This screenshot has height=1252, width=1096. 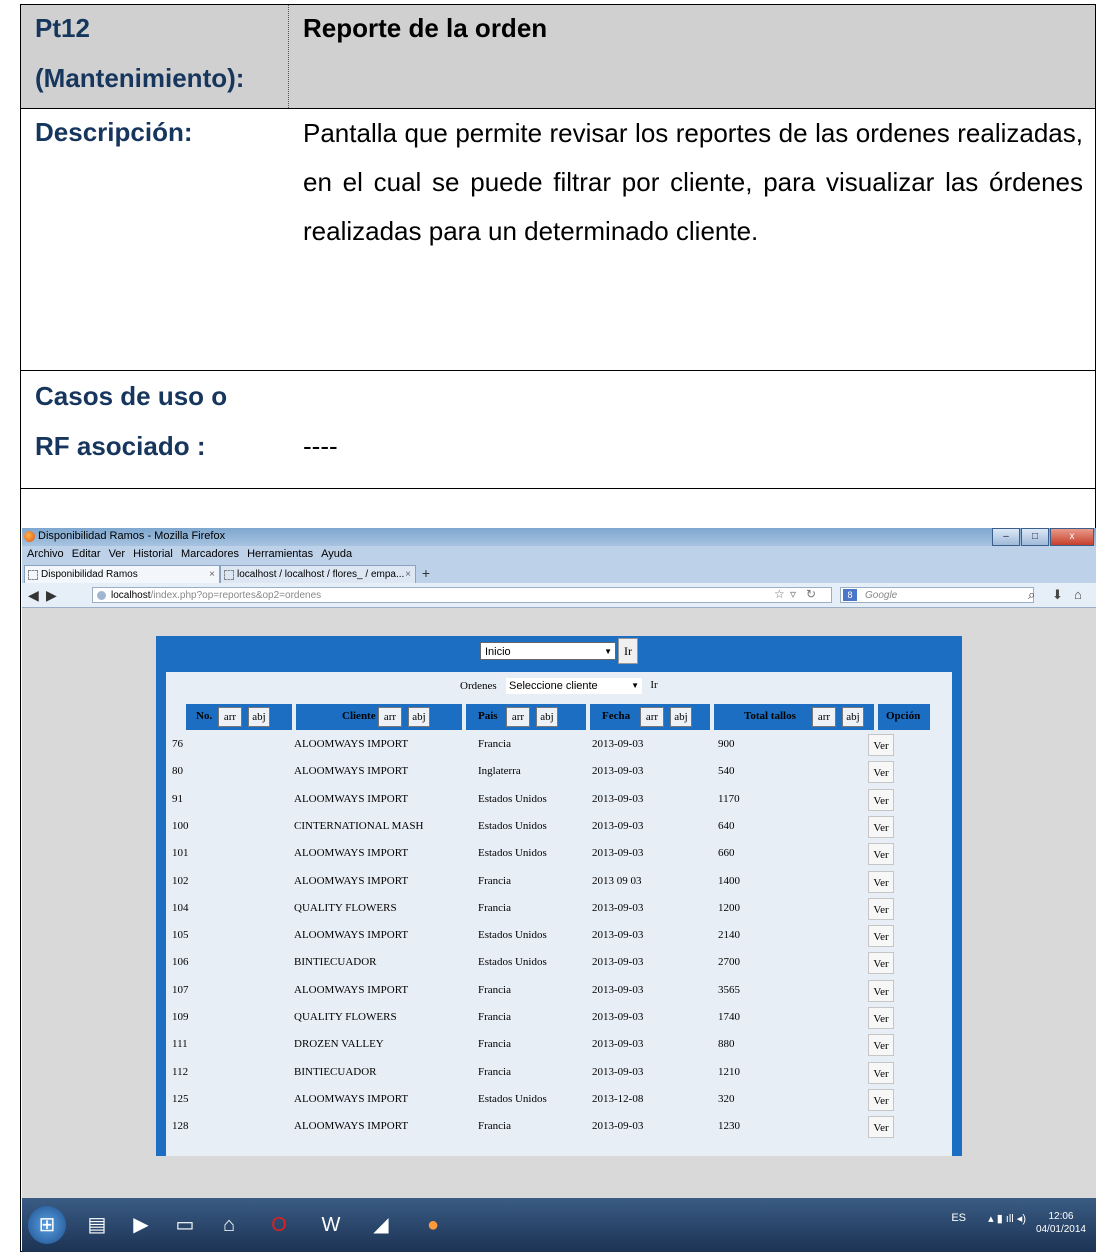 I want to click on cell-total: 540, so click(x=726, y=771).